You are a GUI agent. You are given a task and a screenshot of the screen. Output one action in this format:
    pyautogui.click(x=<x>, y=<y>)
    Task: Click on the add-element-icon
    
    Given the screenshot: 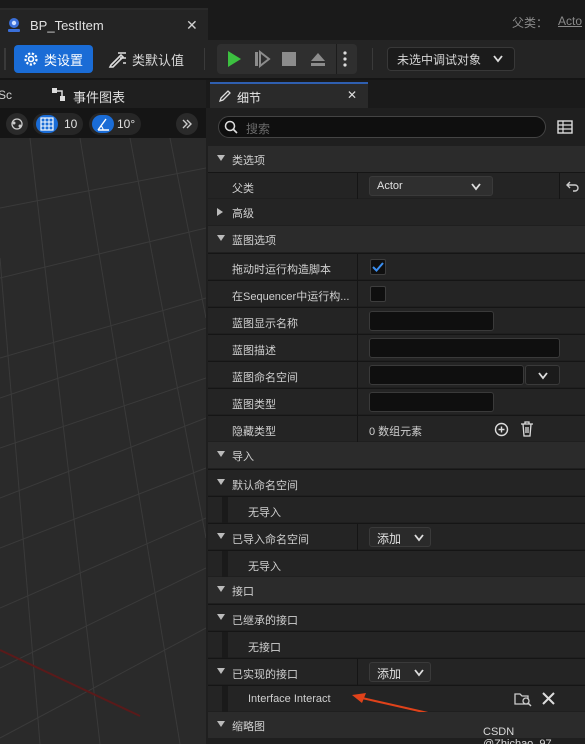 What is the action you would take?
    pyautogui.click(x=501, y=429)
    